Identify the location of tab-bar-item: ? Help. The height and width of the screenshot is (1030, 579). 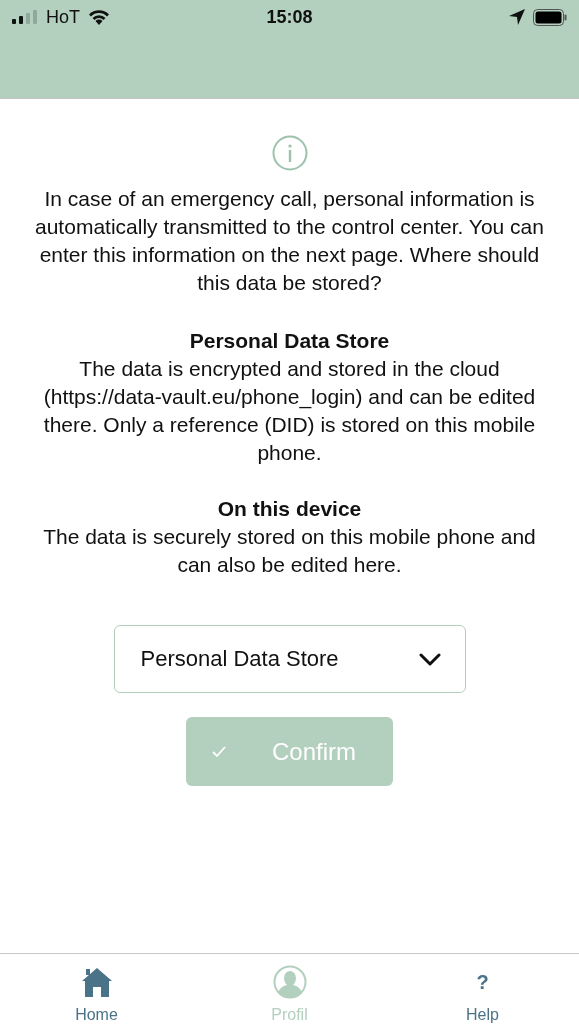
(482, 992).